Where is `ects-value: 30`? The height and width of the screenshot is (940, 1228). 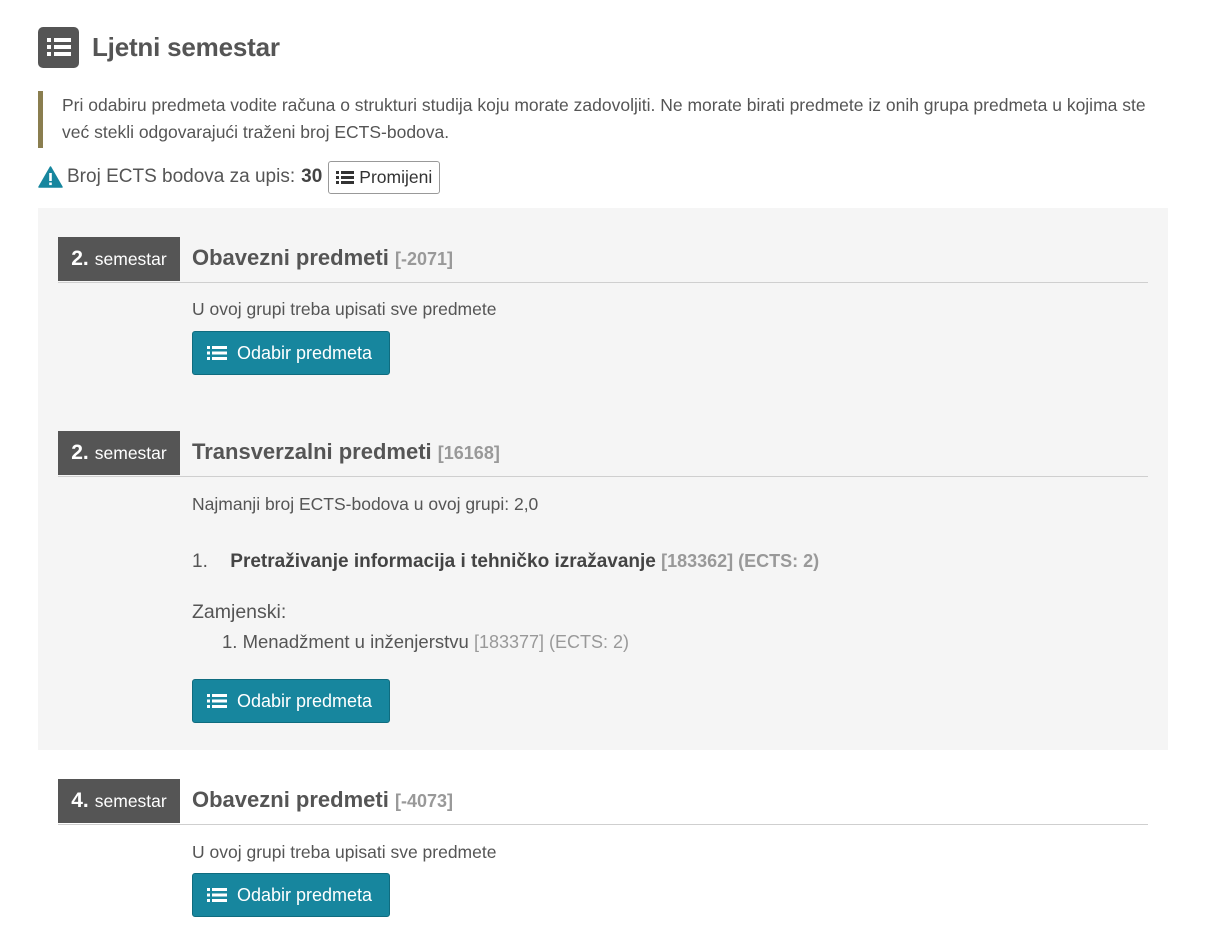
ects-value: 30 is located at coordinates (312, 176).